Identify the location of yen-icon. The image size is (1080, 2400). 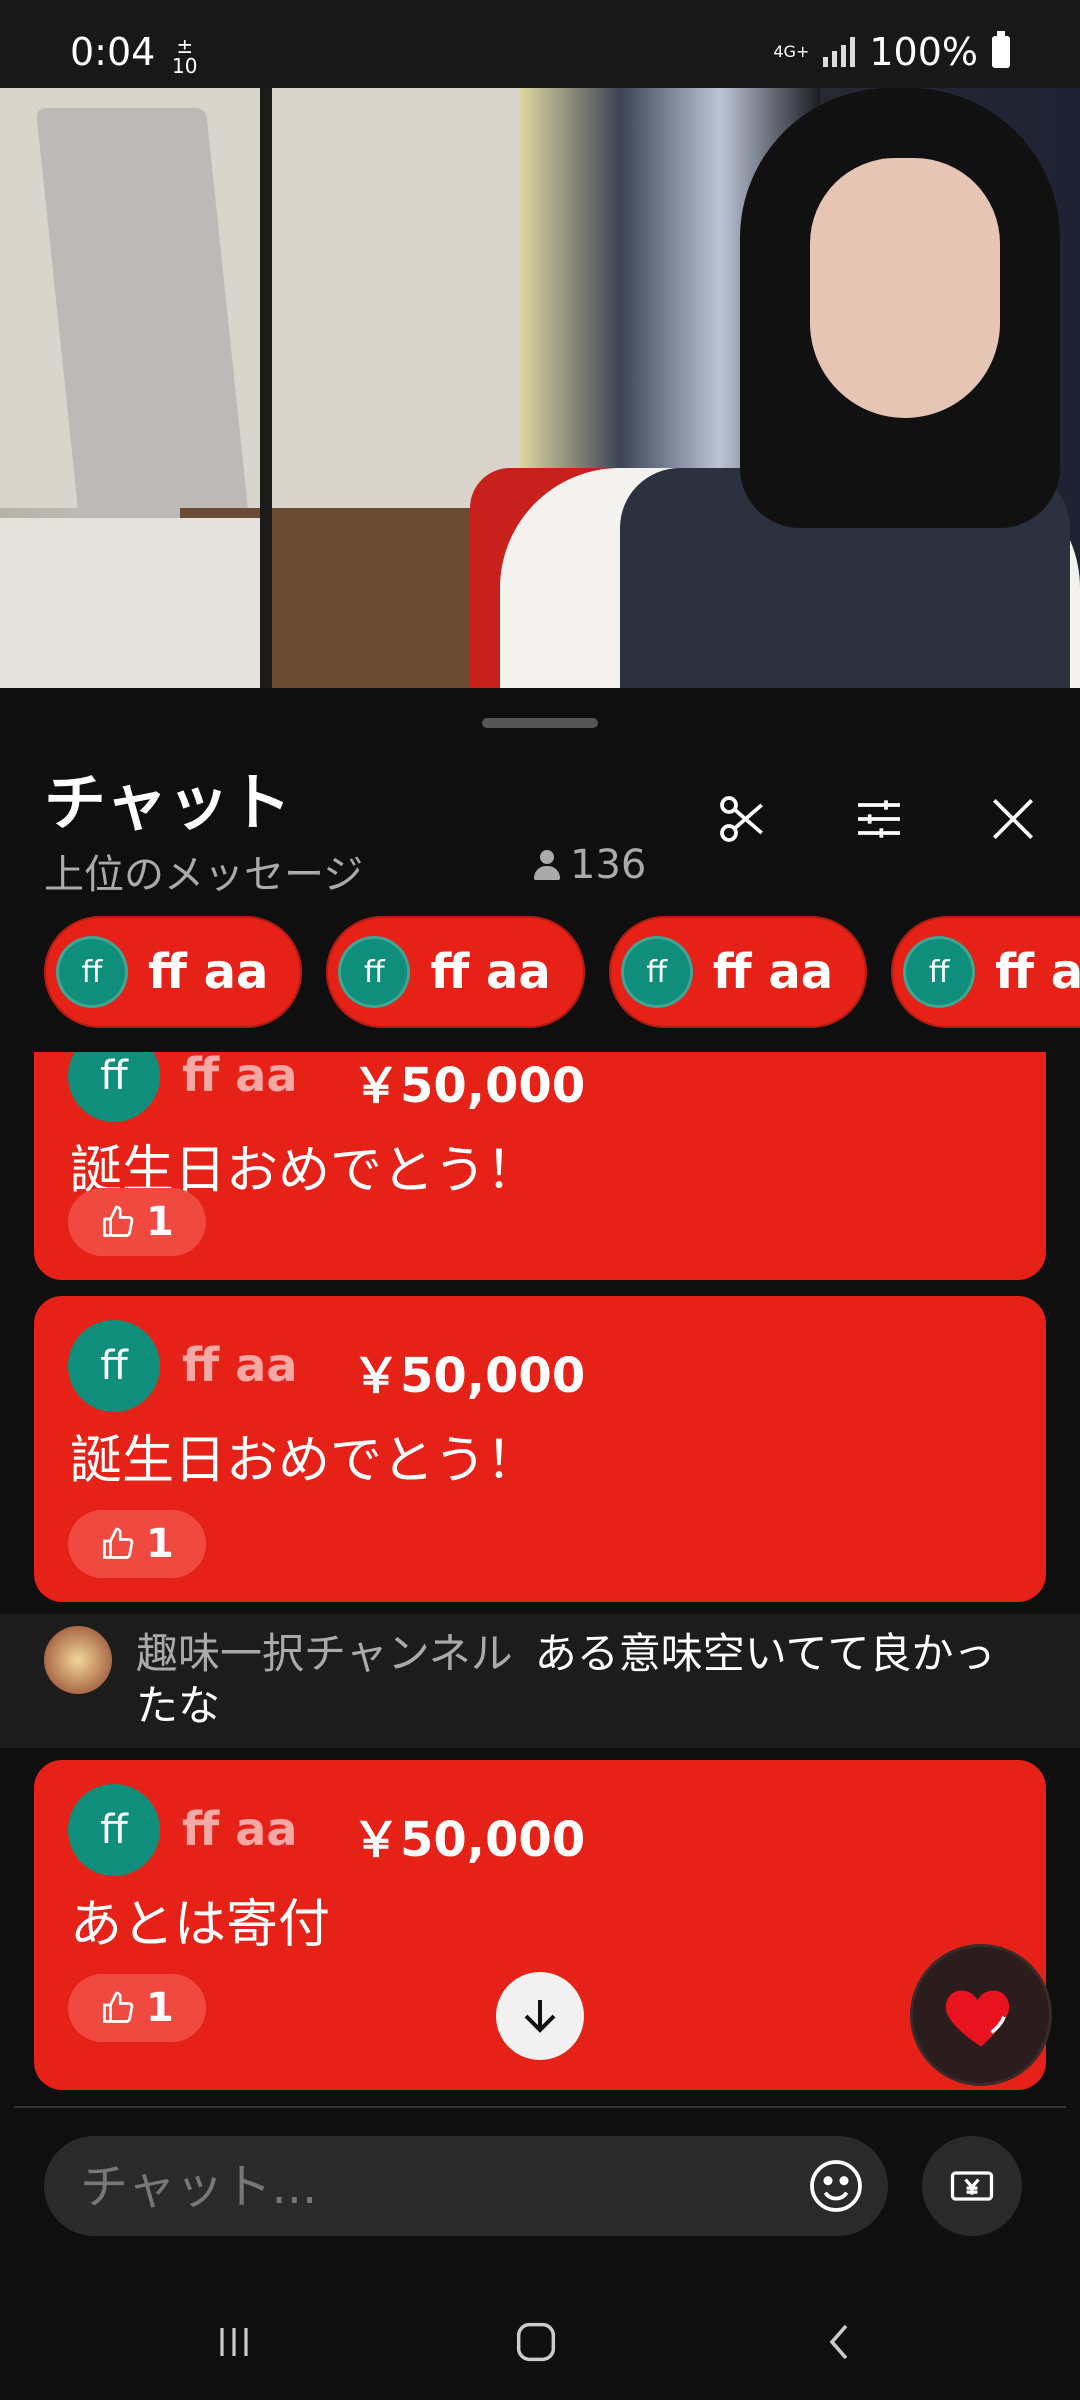
(972, 2186).